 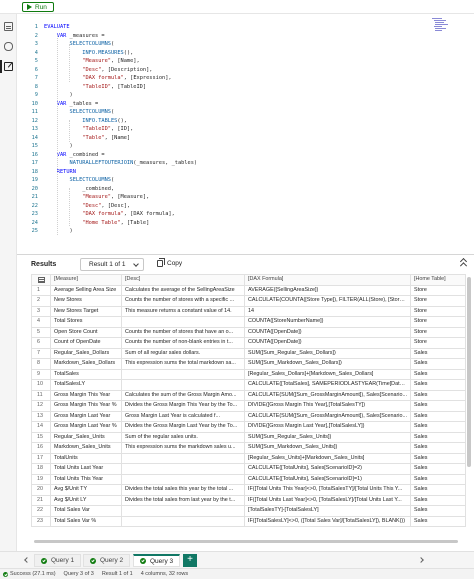 I want to click on code-line: 1 EVALUATE, so click(x=222, y=27).